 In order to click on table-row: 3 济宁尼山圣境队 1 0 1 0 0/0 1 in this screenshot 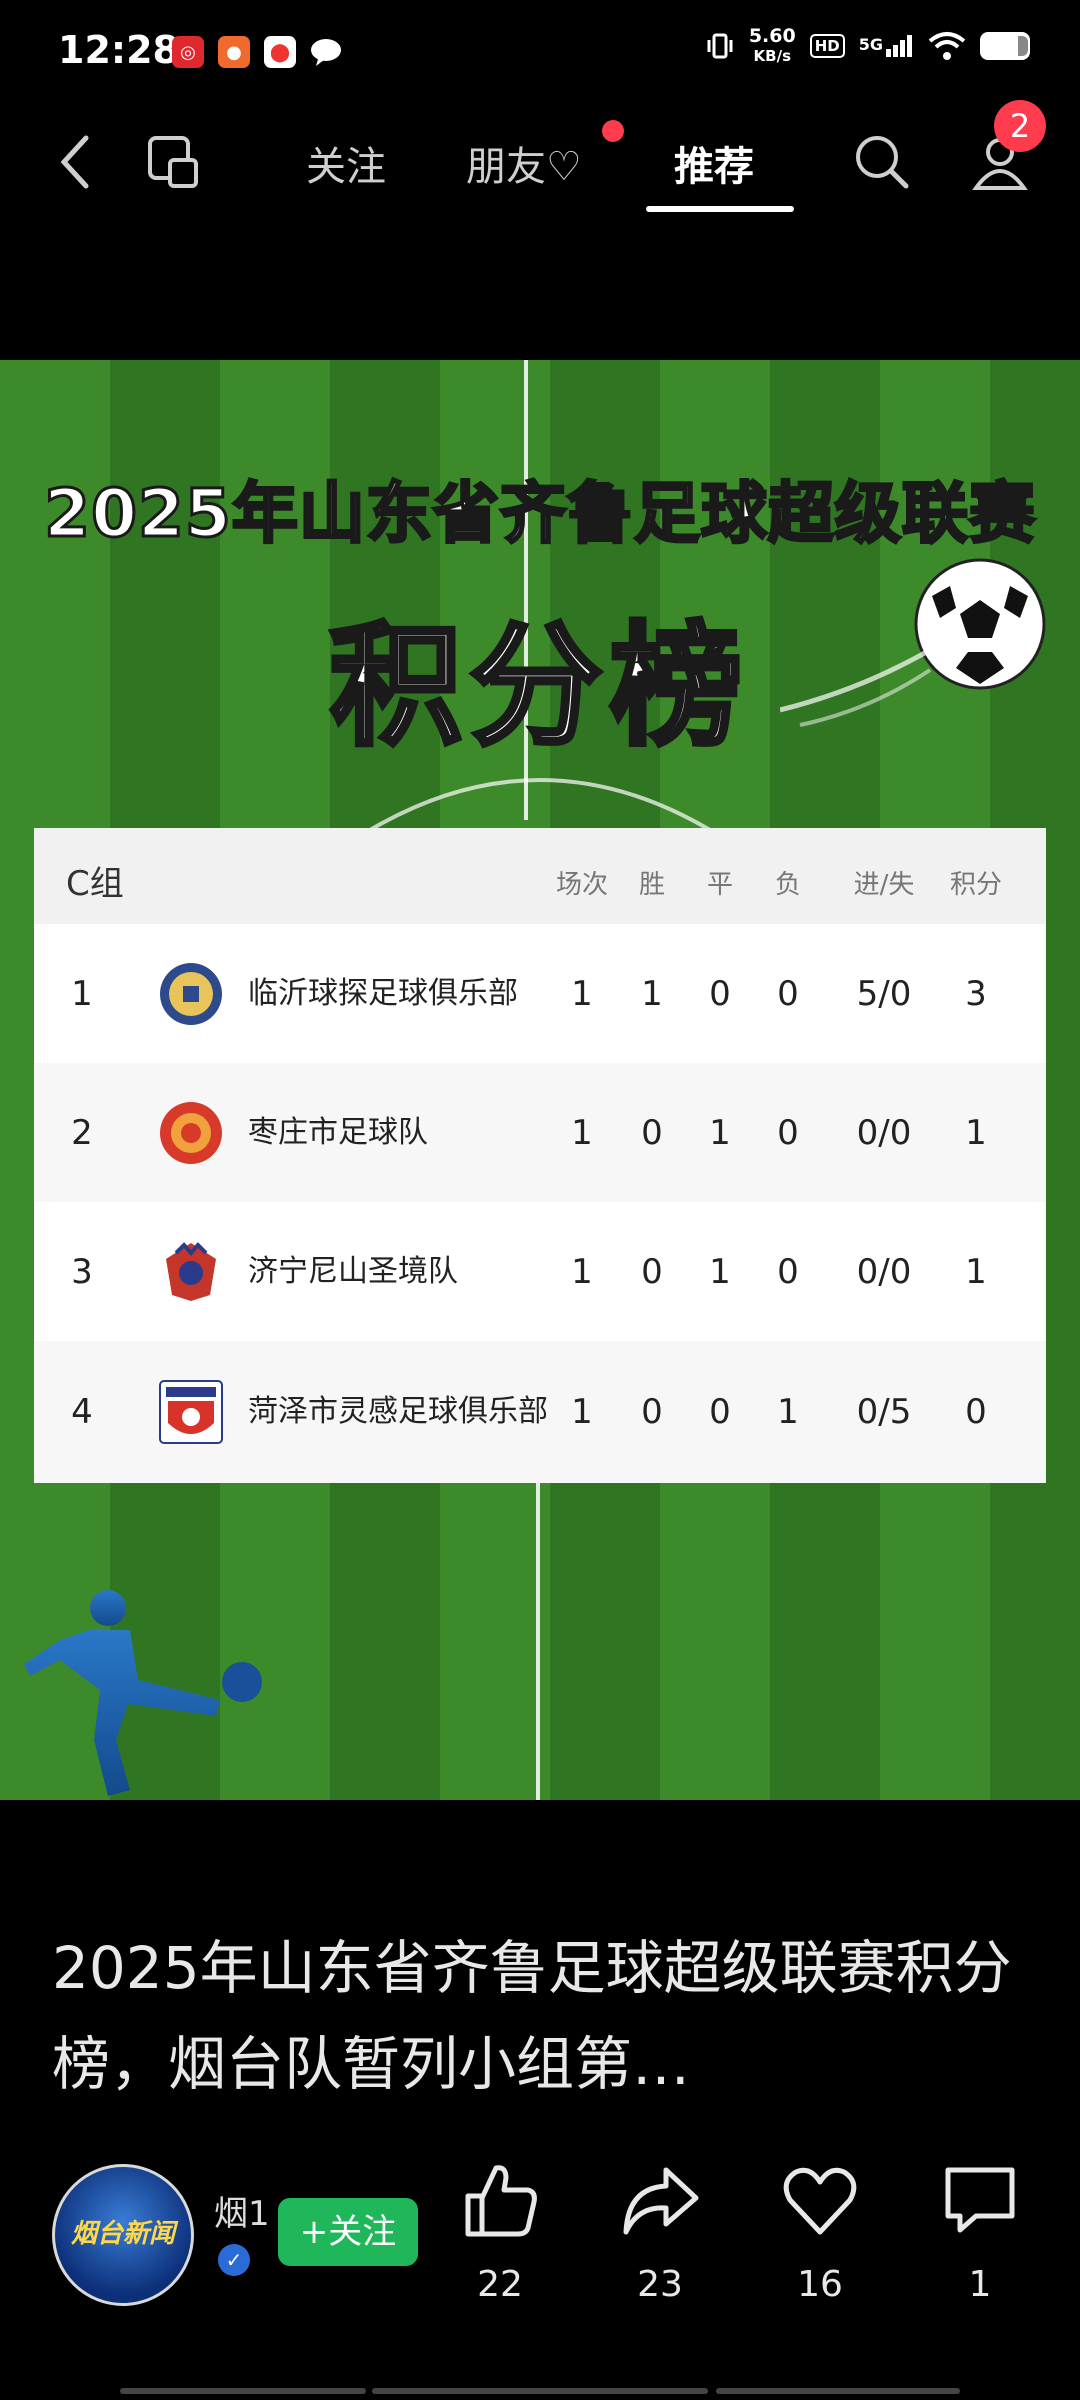, I will do `click(540, 1271)`.